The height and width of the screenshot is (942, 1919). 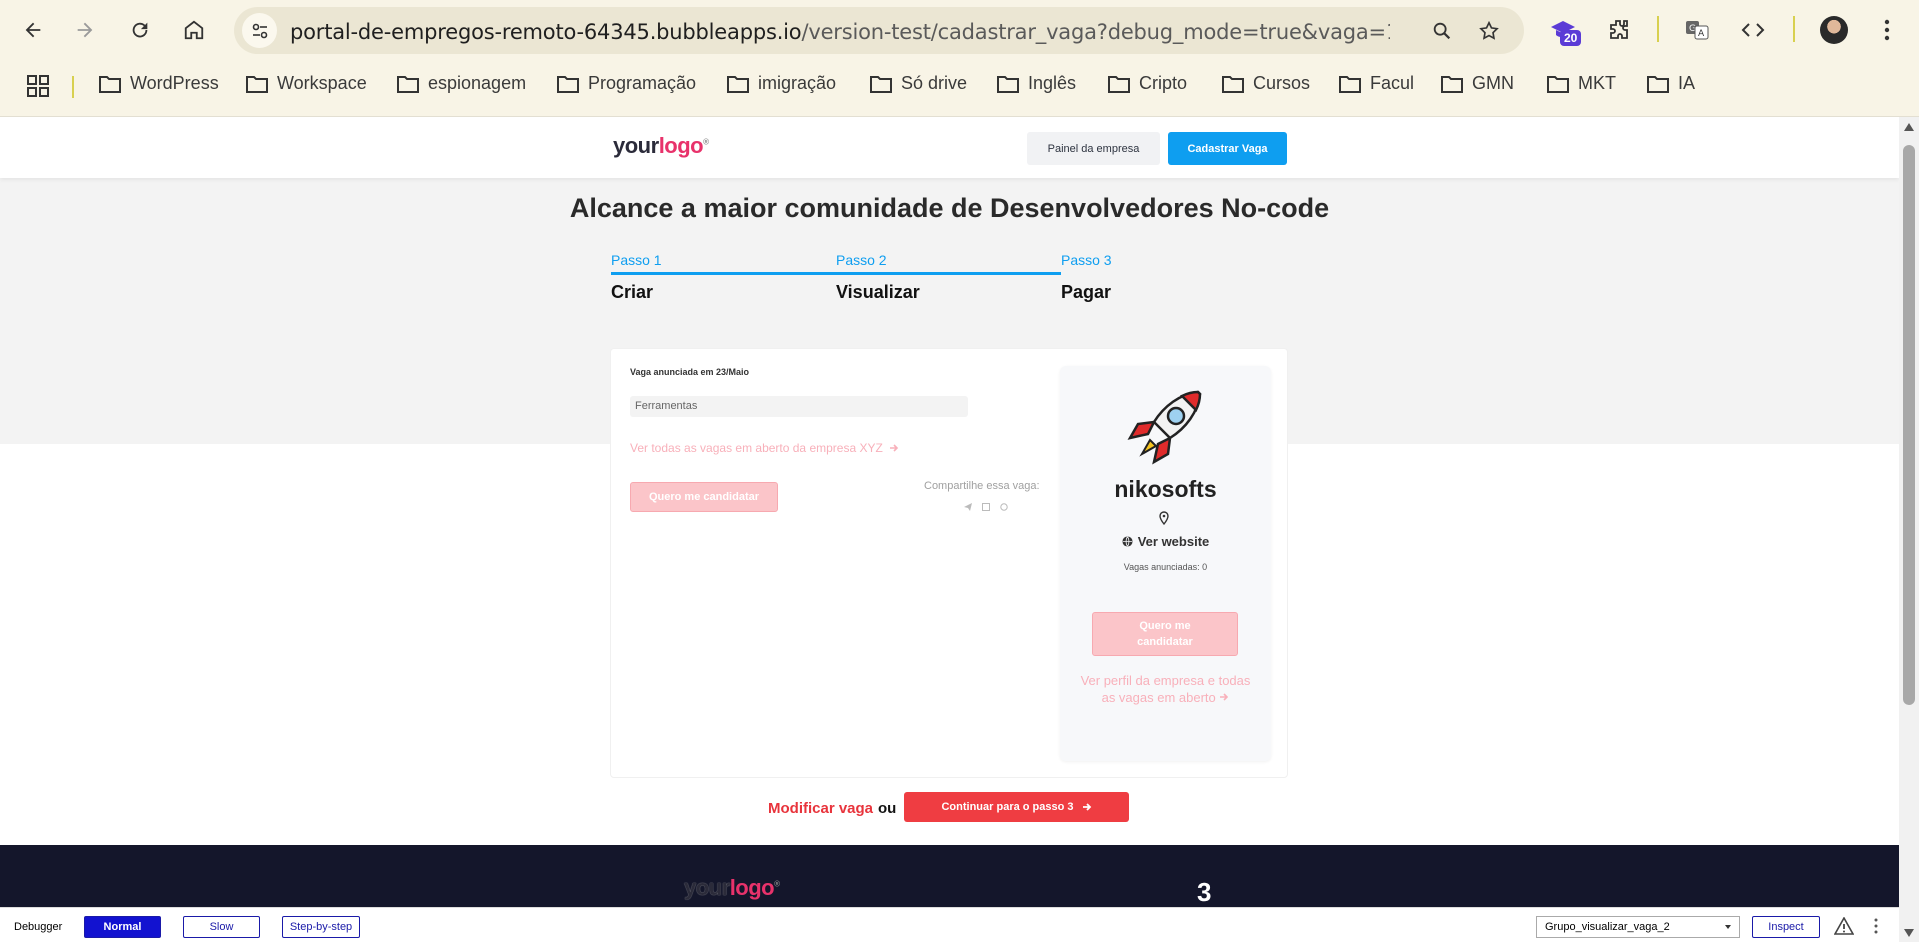 What do you see at coordinates (1204, 892) in the screenshot?
I see `footer-number: 3` at bounding box center [1204, 892].